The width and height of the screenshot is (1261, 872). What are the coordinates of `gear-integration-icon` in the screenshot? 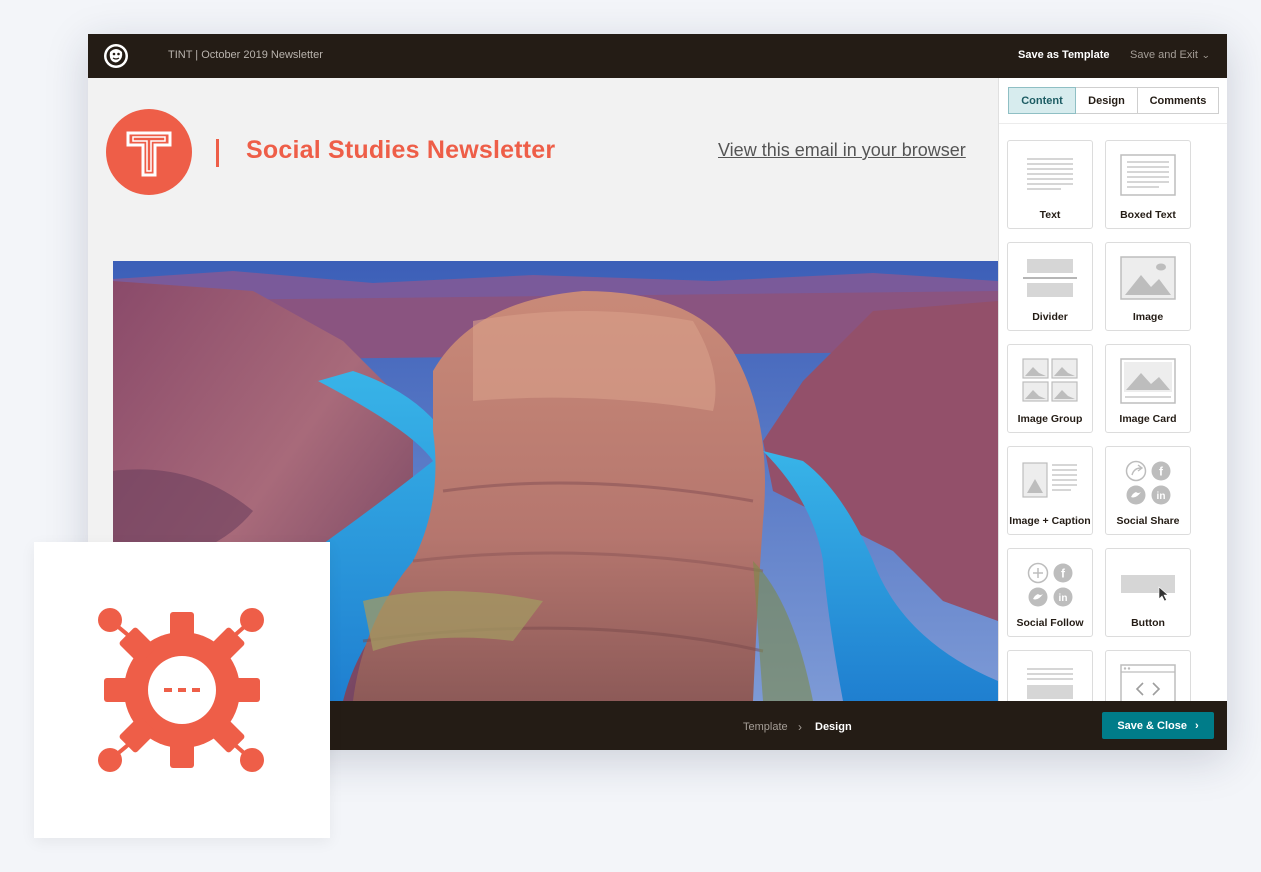 It's located at (181, 690).